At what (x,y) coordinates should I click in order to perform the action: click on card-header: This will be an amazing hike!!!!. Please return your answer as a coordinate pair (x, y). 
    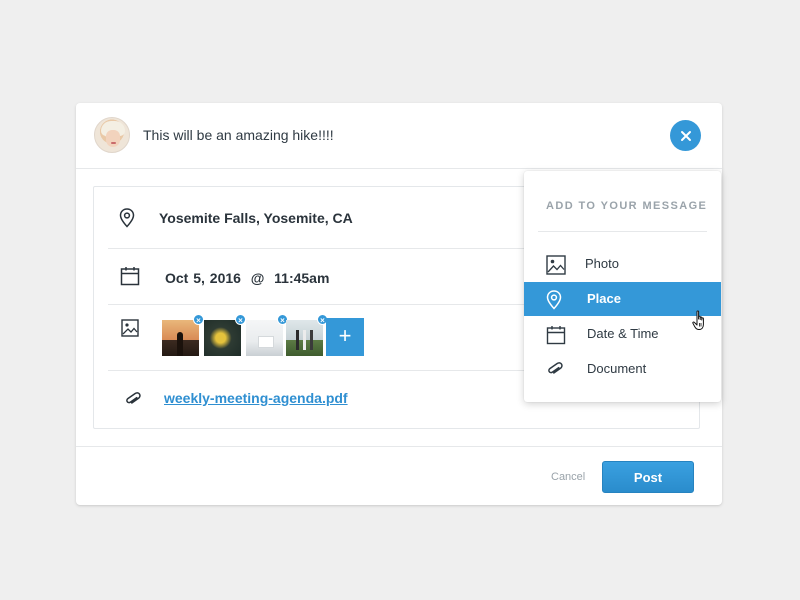
    Looking at the image, I should click on (399, 136).